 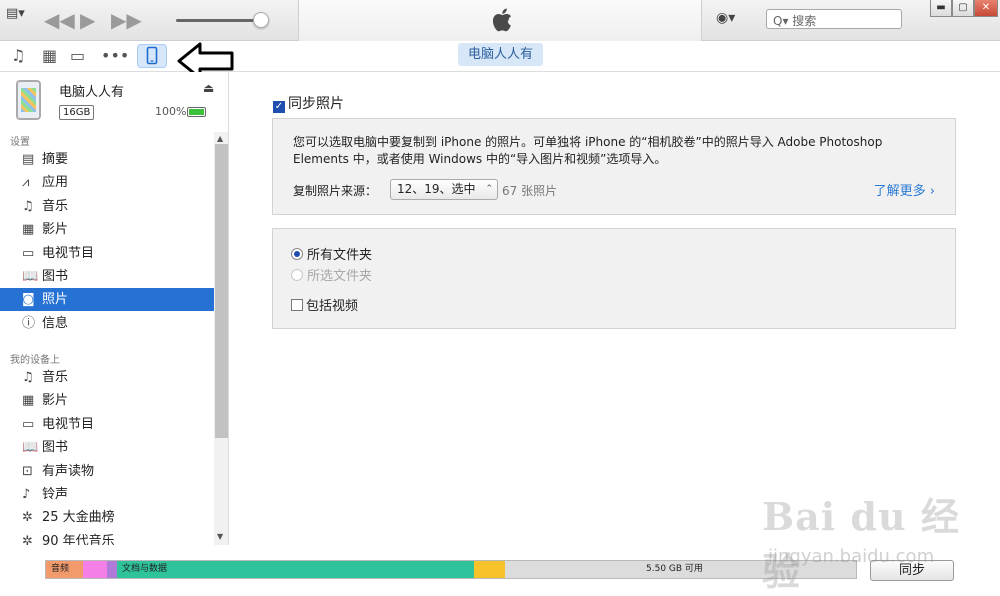 I want to click on storage-photos, so click(x=95, y=569).